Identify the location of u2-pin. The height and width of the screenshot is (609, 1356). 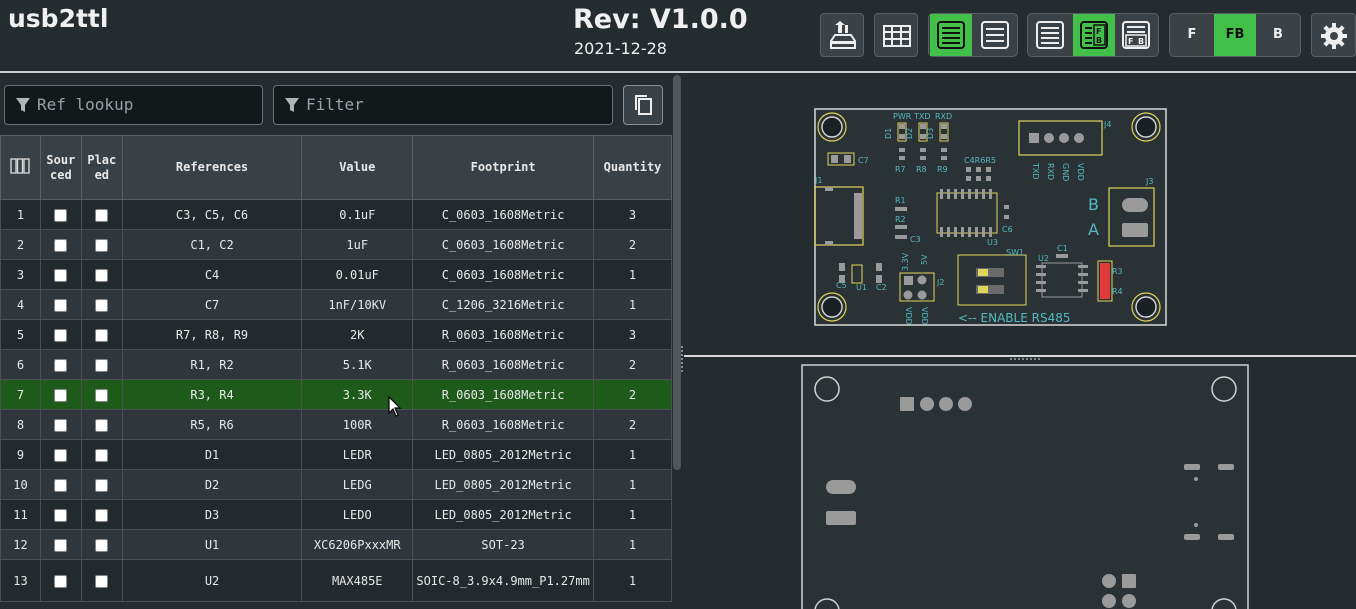
(1083, 282).